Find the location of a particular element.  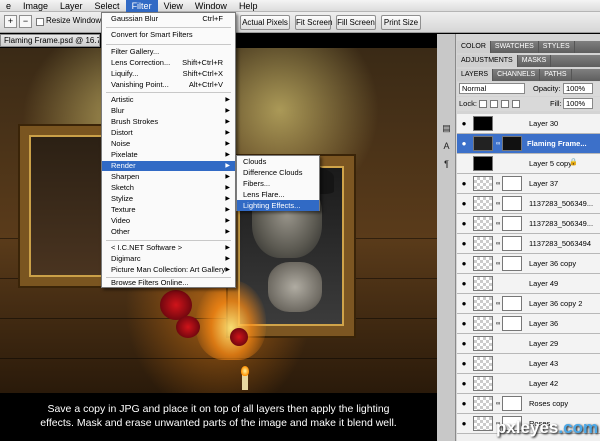

layer-row: ● ∞ Layer 36 copy 2 is located at coordinates (528, 304).